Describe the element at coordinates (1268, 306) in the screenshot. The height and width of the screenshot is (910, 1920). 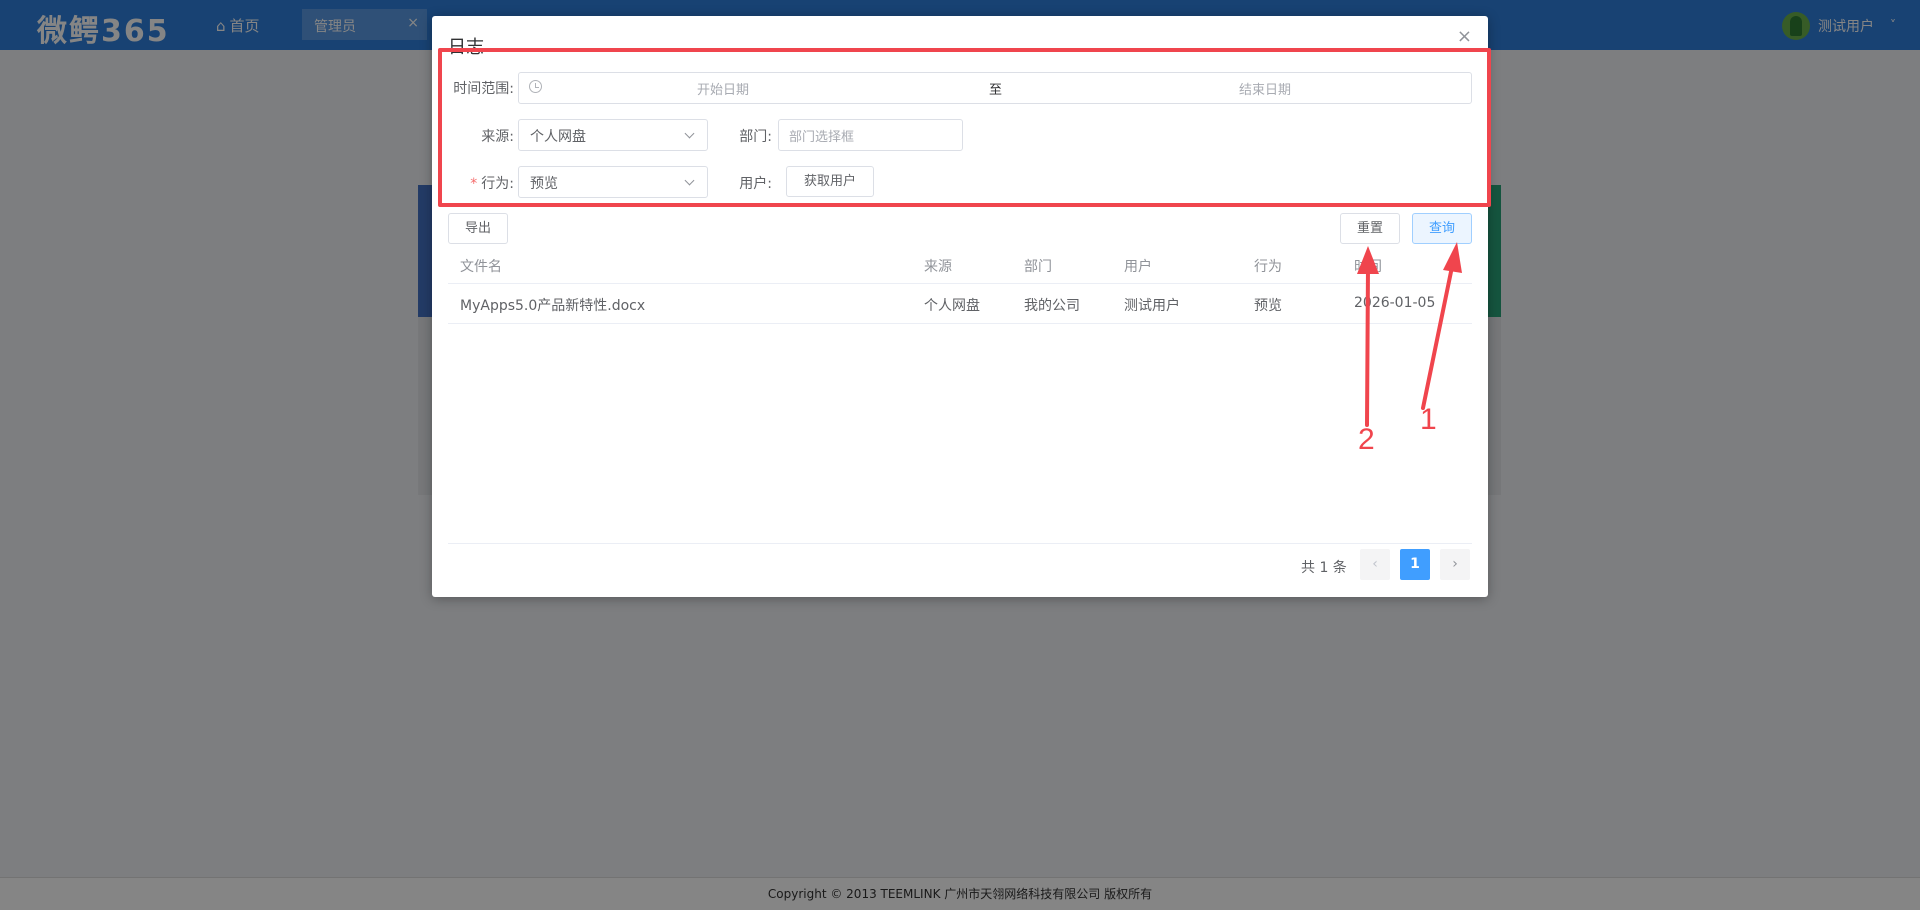
I see `cell-action: 预览` at that location.